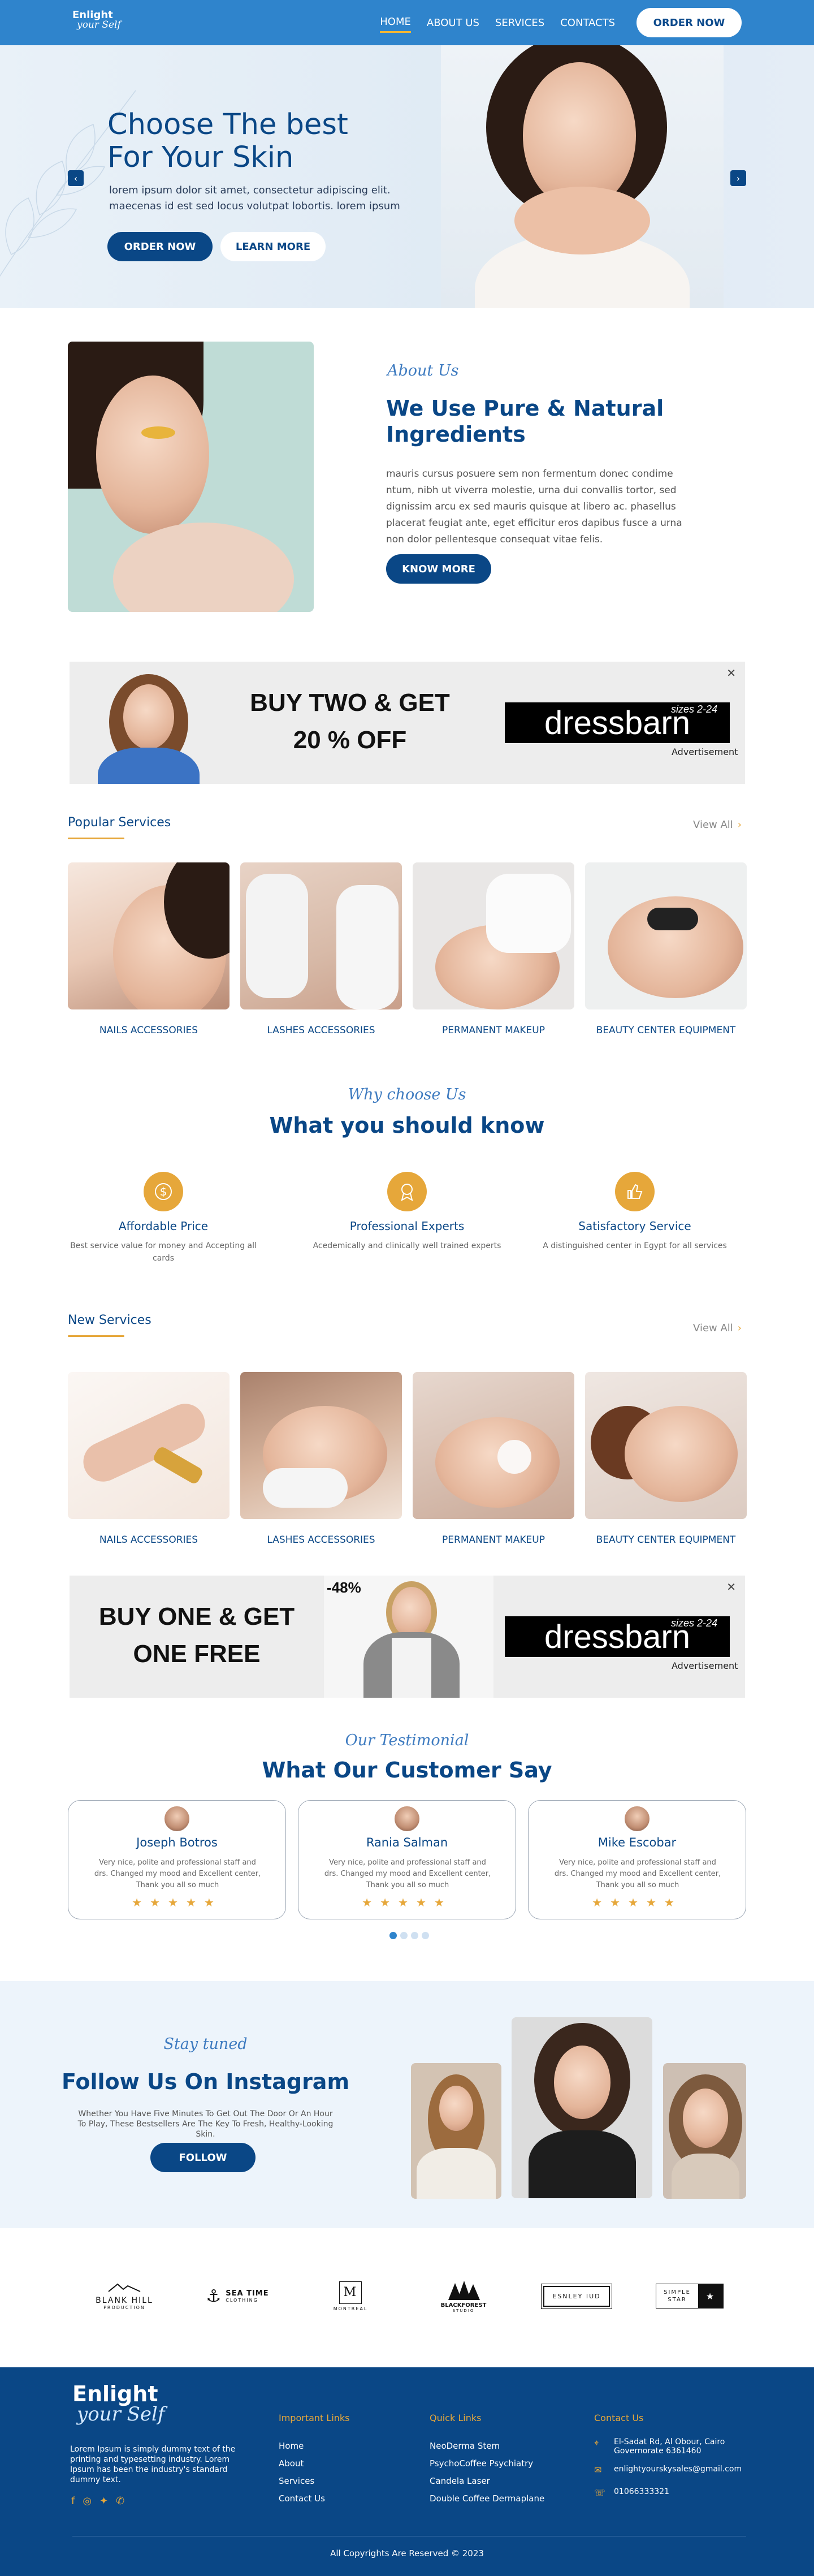  What do you see at coordinates (519, 23) in the screenshot?
I see `nav-services: SERVICES` at bounding box center [519, 23].